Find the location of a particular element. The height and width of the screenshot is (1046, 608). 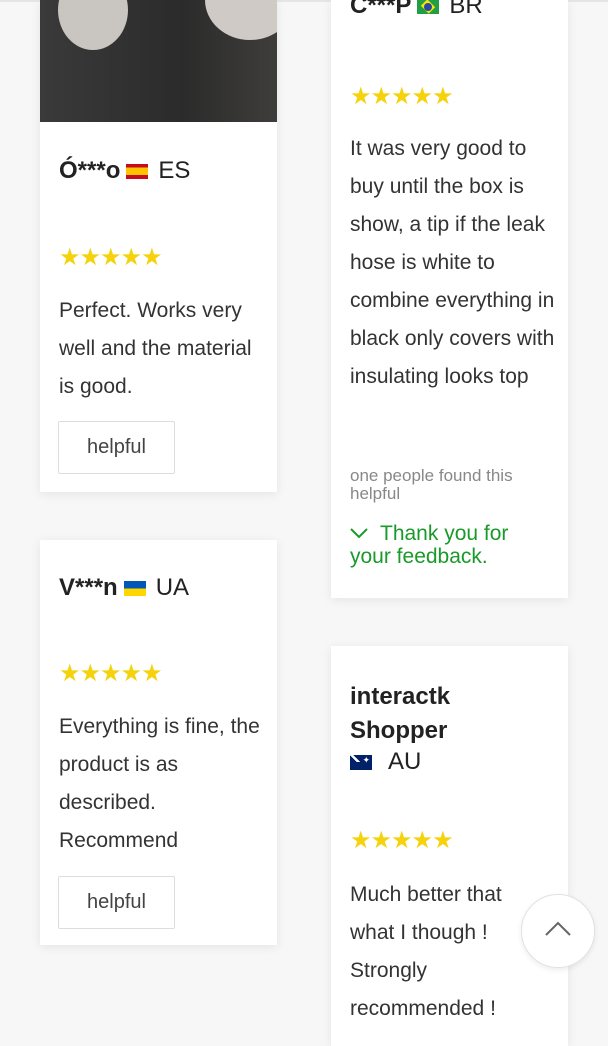

reviewer-country: AU is located at coordinates (405, 761).